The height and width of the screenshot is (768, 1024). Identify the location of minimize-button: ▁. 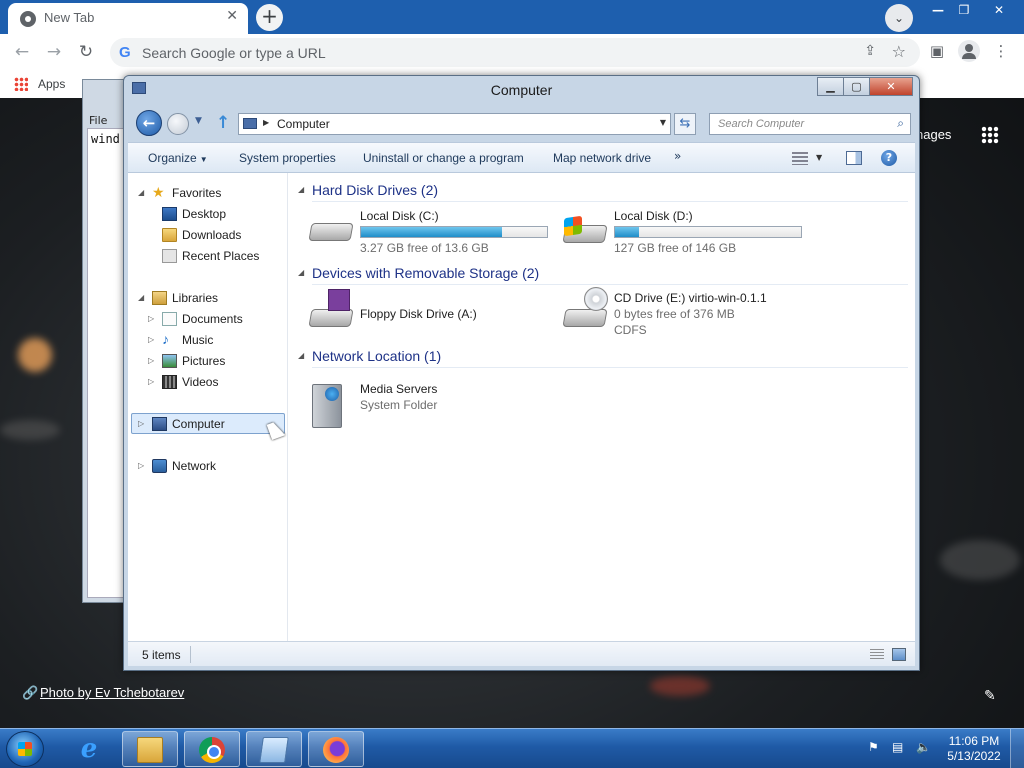
(830, 86).